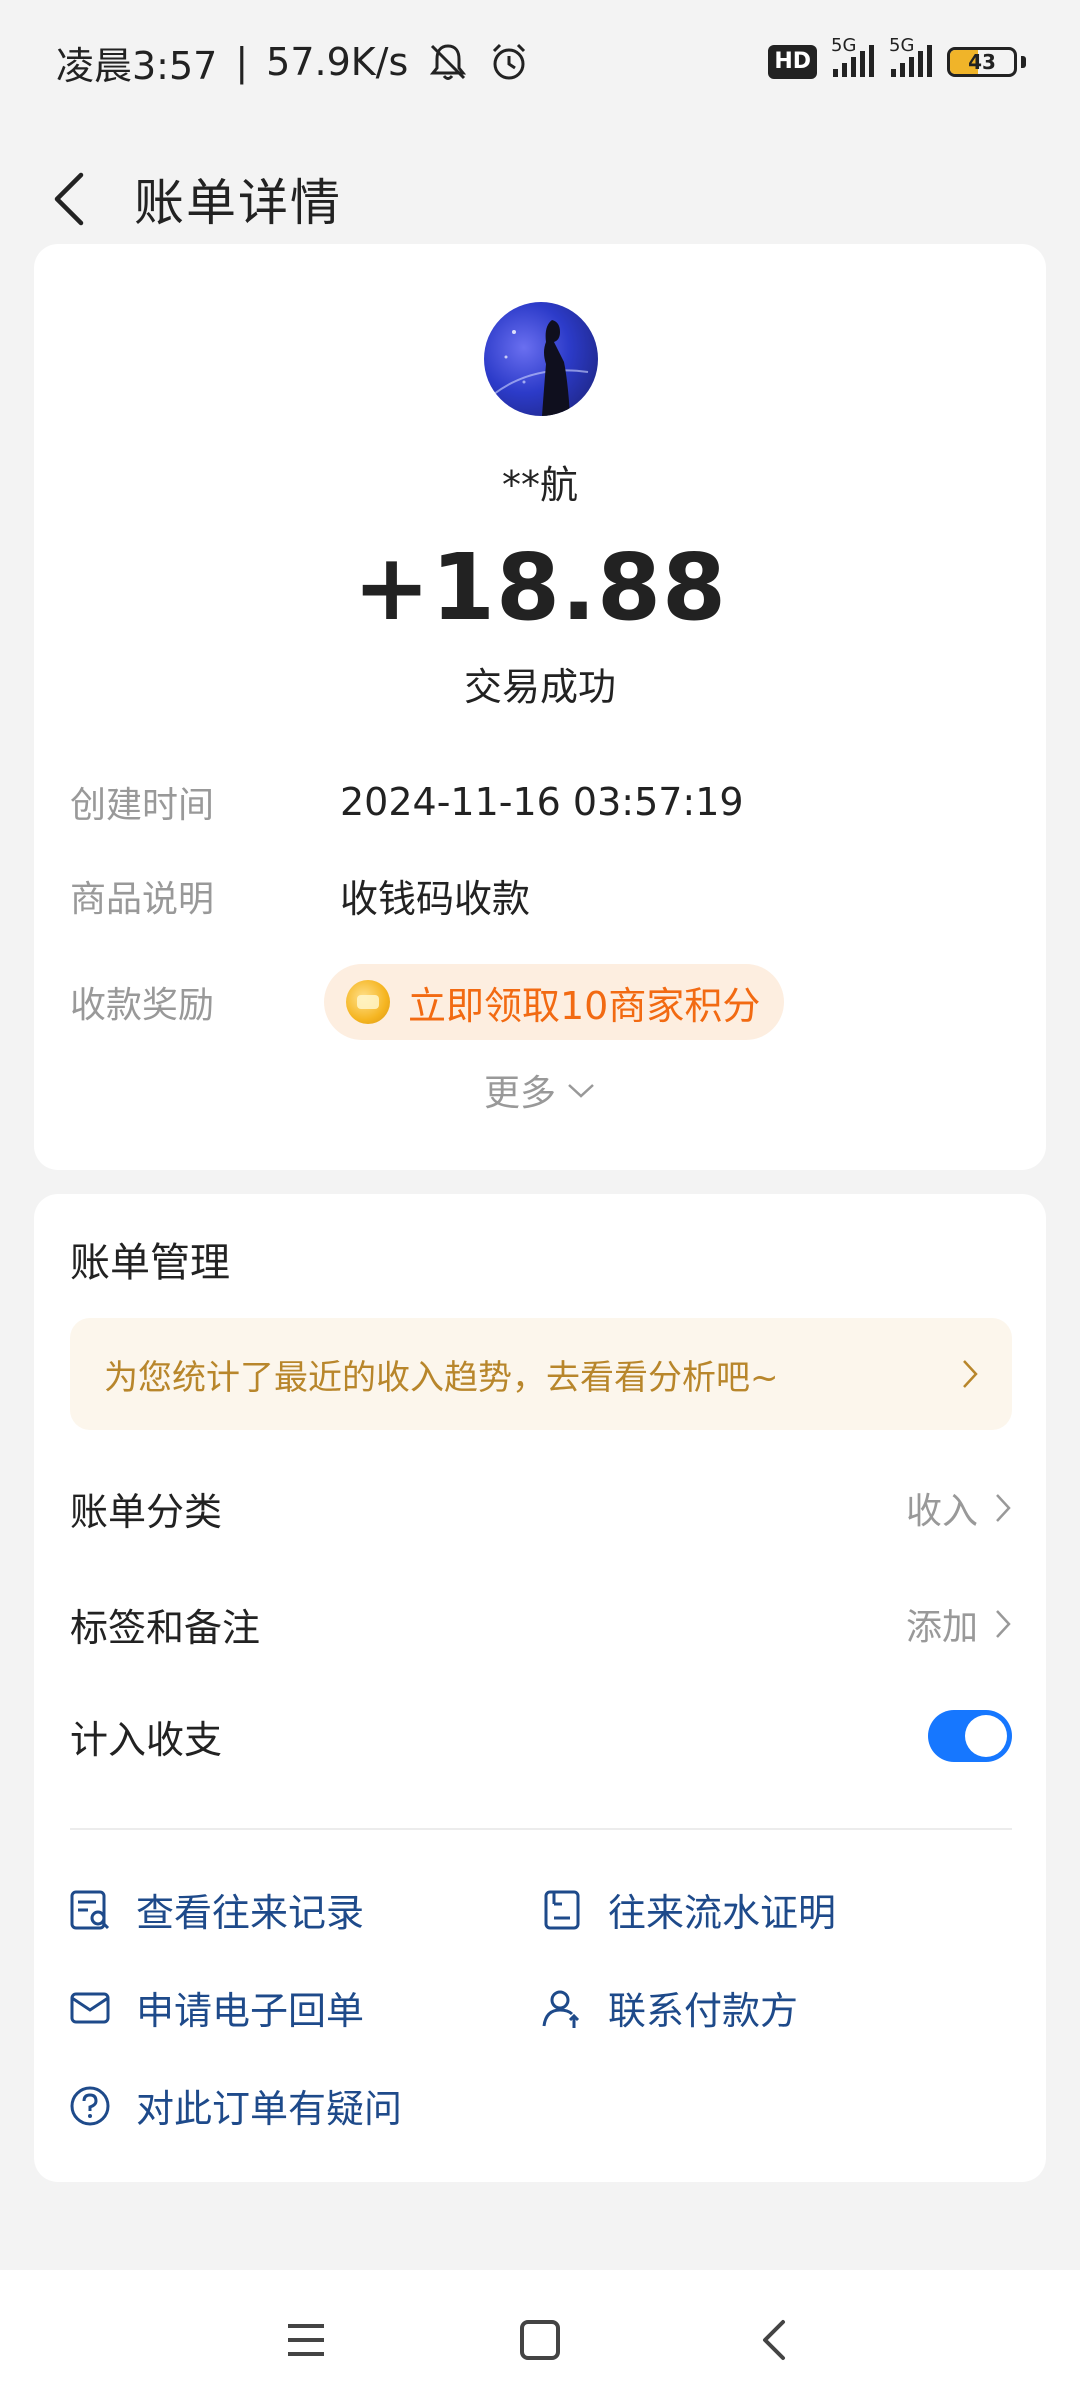 The height and width of the screenshot is (2400, 1080). I want to click on row-label: 标签和备注, so click(165, 1627).